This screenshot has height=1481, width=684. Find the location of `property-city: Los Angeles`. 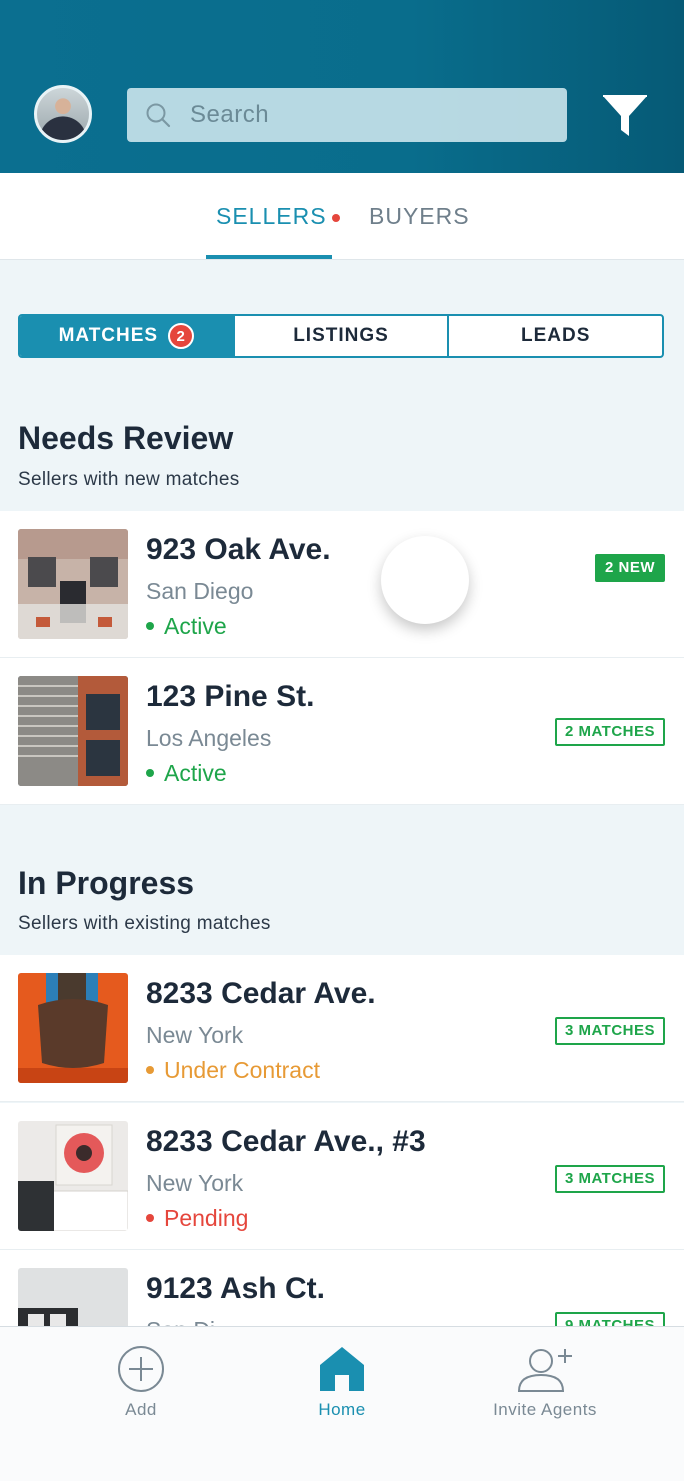

property-city: Los Angeles is located at coordinates (209, 738).